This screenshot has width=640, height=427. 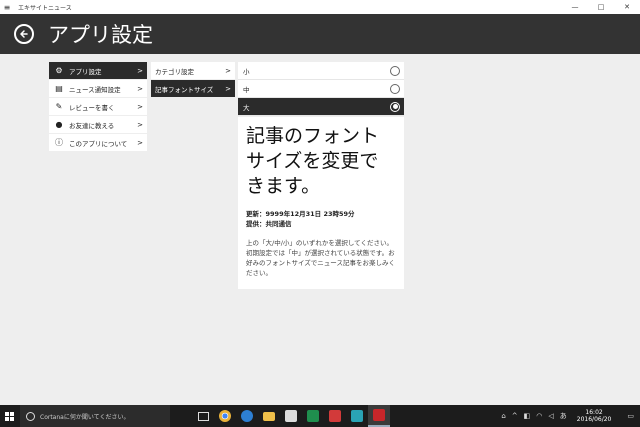 I want to click on maximize-button: □, so click(x=601, y=7).